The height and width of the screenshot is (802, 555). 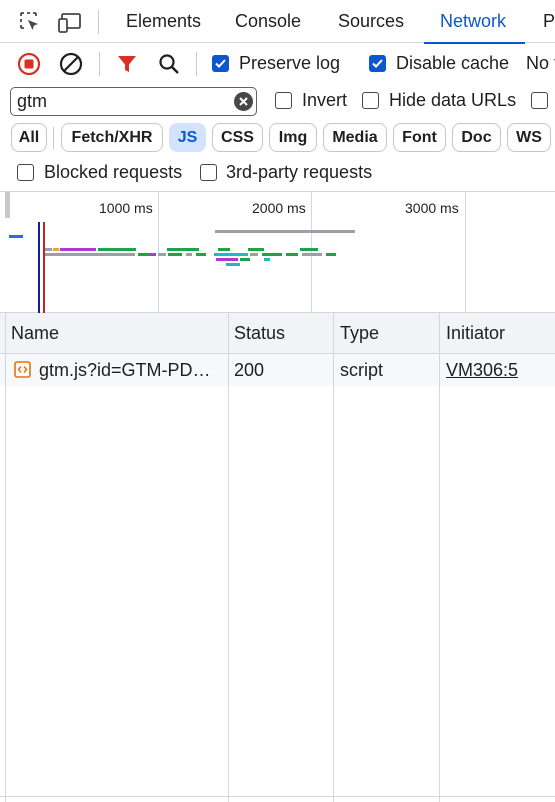 What do you see at coordinates (419, 137) in the screenshot?
I see `chip-font: Font` at bounding box center [419, 137].